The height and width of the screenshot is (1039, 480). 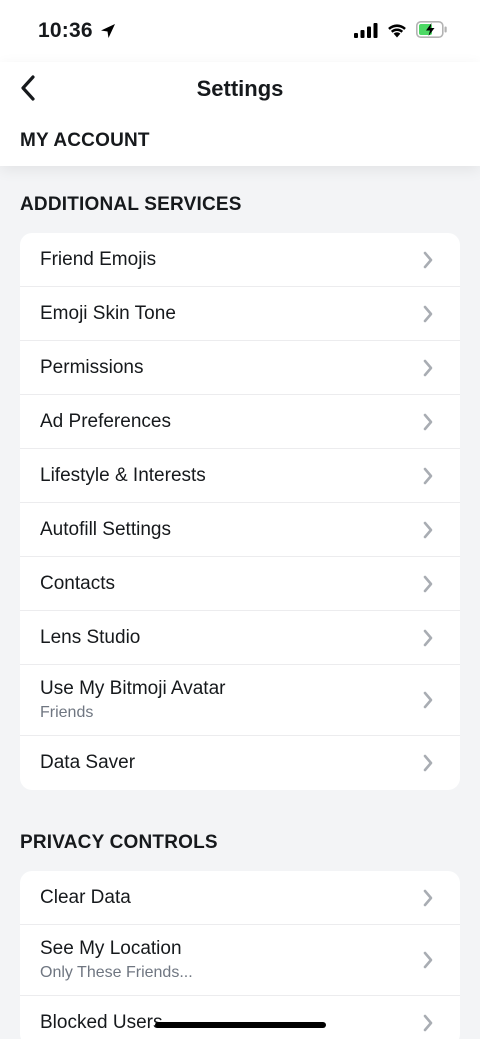 What do you see at coordinates (240, 368) in the screenshot?
I see `settings-item-permissions: Permissions` at bounding box center [240, 368].